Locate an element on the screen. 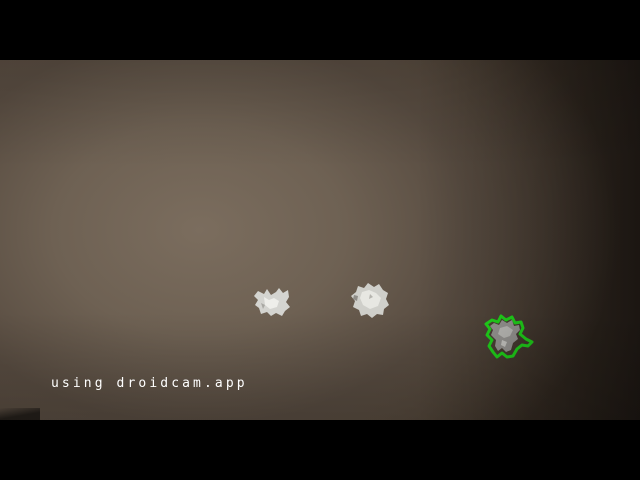 This screenshot has width=640, height=480. droidcam-watermark: using droidcam.app is located at coordinates (149, 383).